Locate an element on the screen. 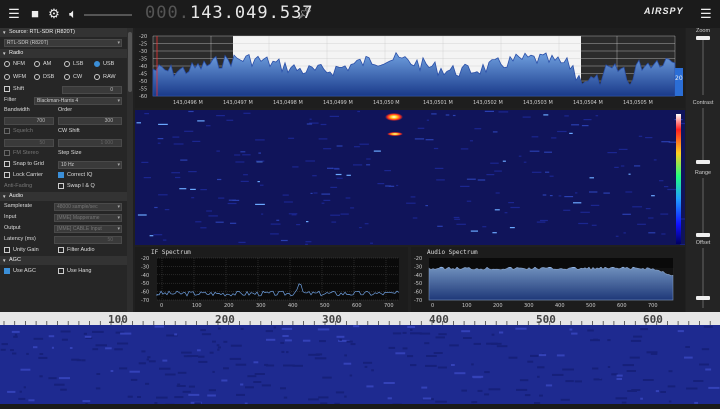  if-y-tick: -50 is located at coordinates (145, 284).